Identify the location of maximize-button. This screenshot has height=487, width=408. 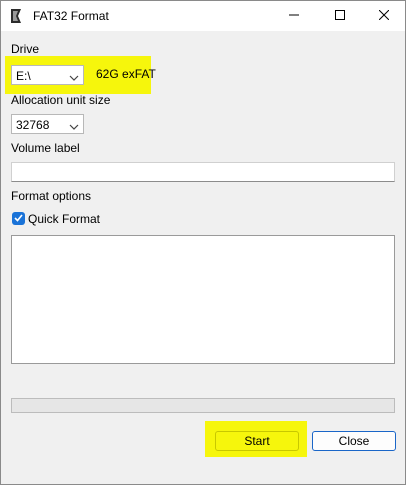
(340, 16).